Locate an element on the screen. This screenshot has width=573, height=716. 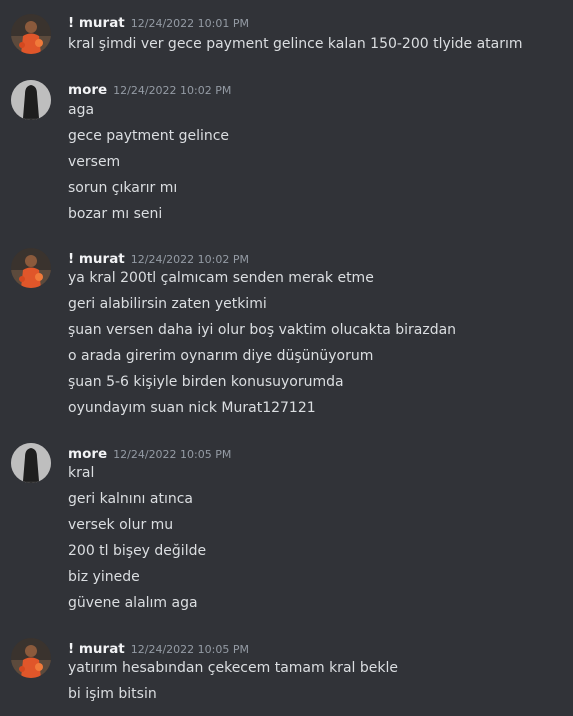
message-header: ! murat 12/24/2022 10:01 PM is located at coordinates (158, 22).